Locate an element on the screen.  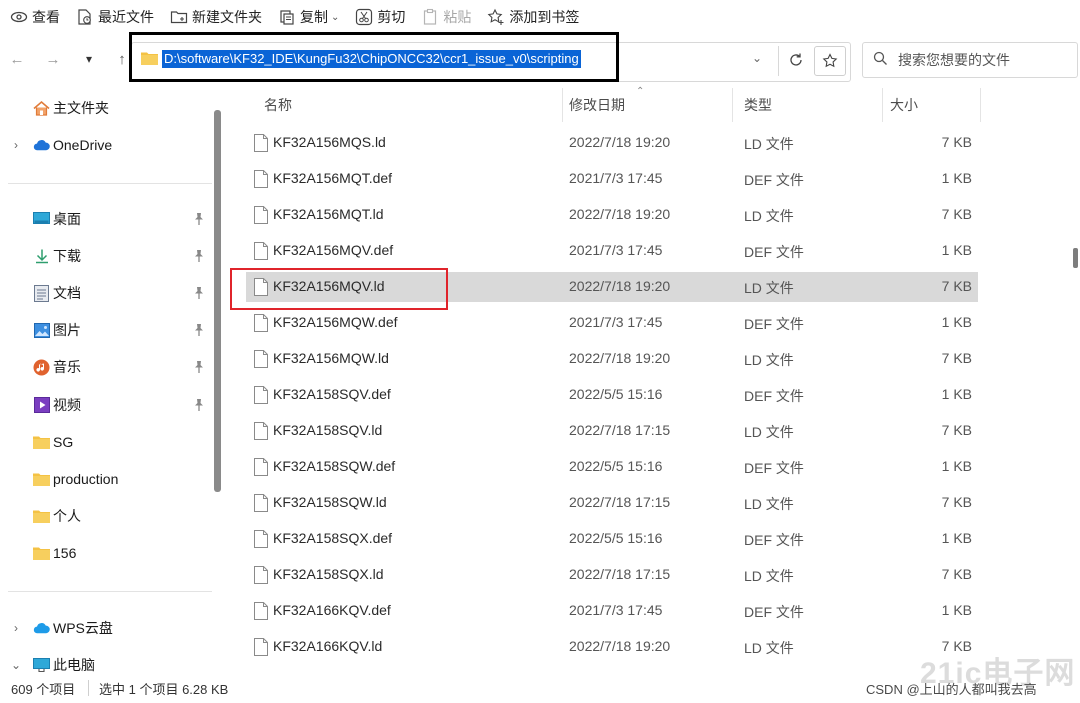
sidebar-item-production: production is located at coordinates (105, 479).